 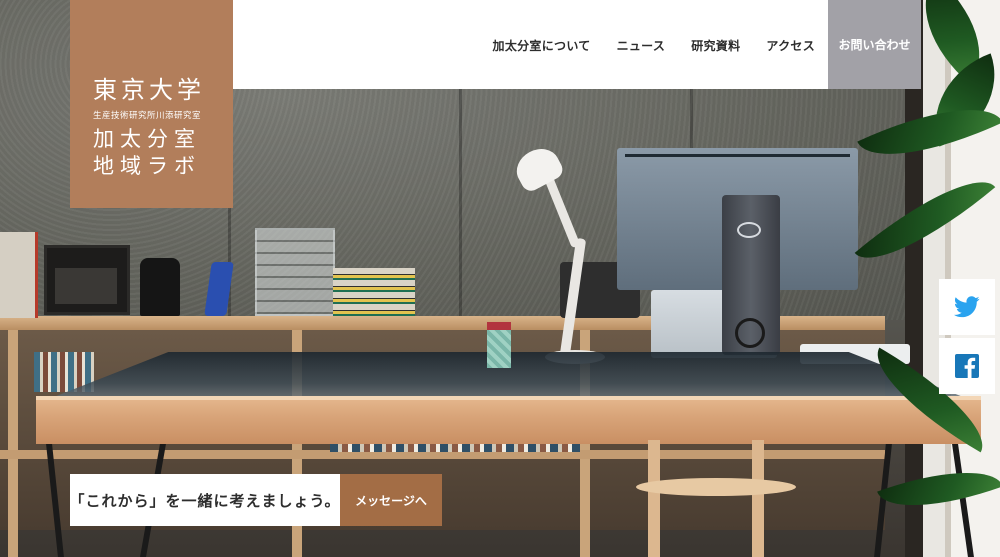 I want to click on paper-tray, so click(x=374, y=292).